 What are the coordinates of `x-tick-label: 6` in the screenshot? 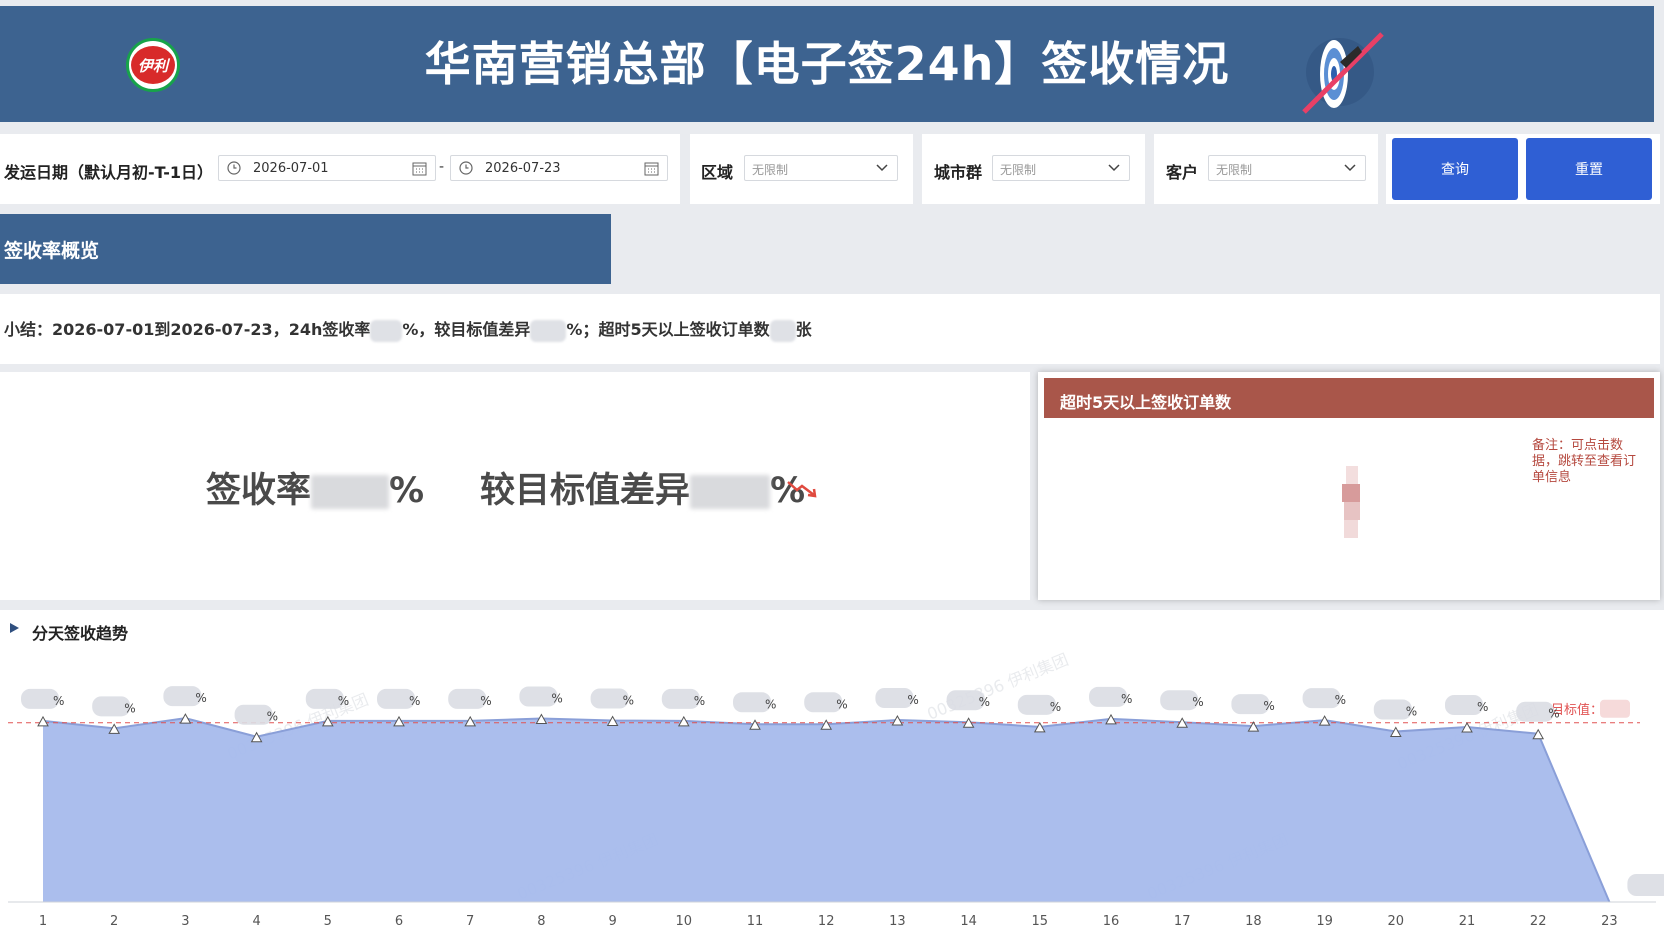 It's located at (399, 921).